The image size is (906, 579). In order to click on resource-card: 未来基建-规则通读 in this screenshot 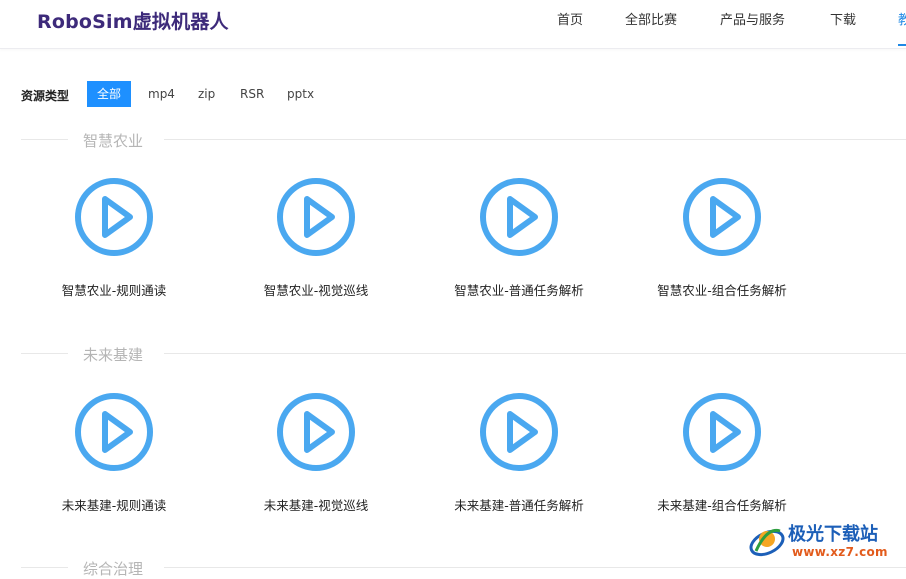, I will do `click(114, 457)`.